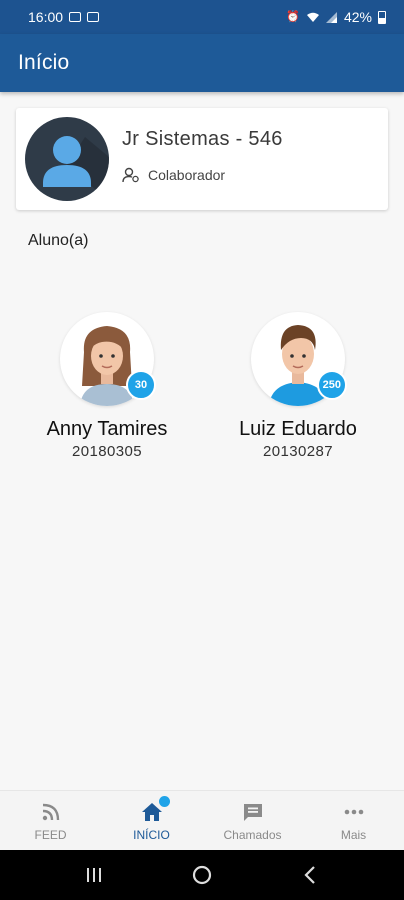  I want to click on user-placeholder-icon, so click(76, 168).